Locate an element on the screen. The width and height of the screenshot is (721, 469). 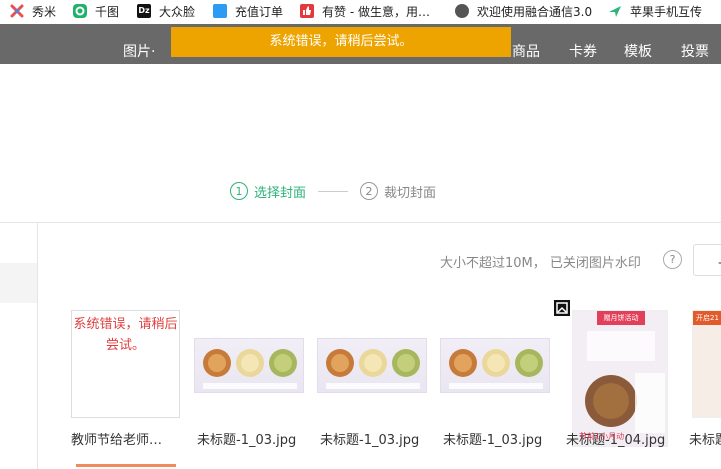
bookmark-dazhonglian: Dz 大众脸 is located at coordinates (166, 11).